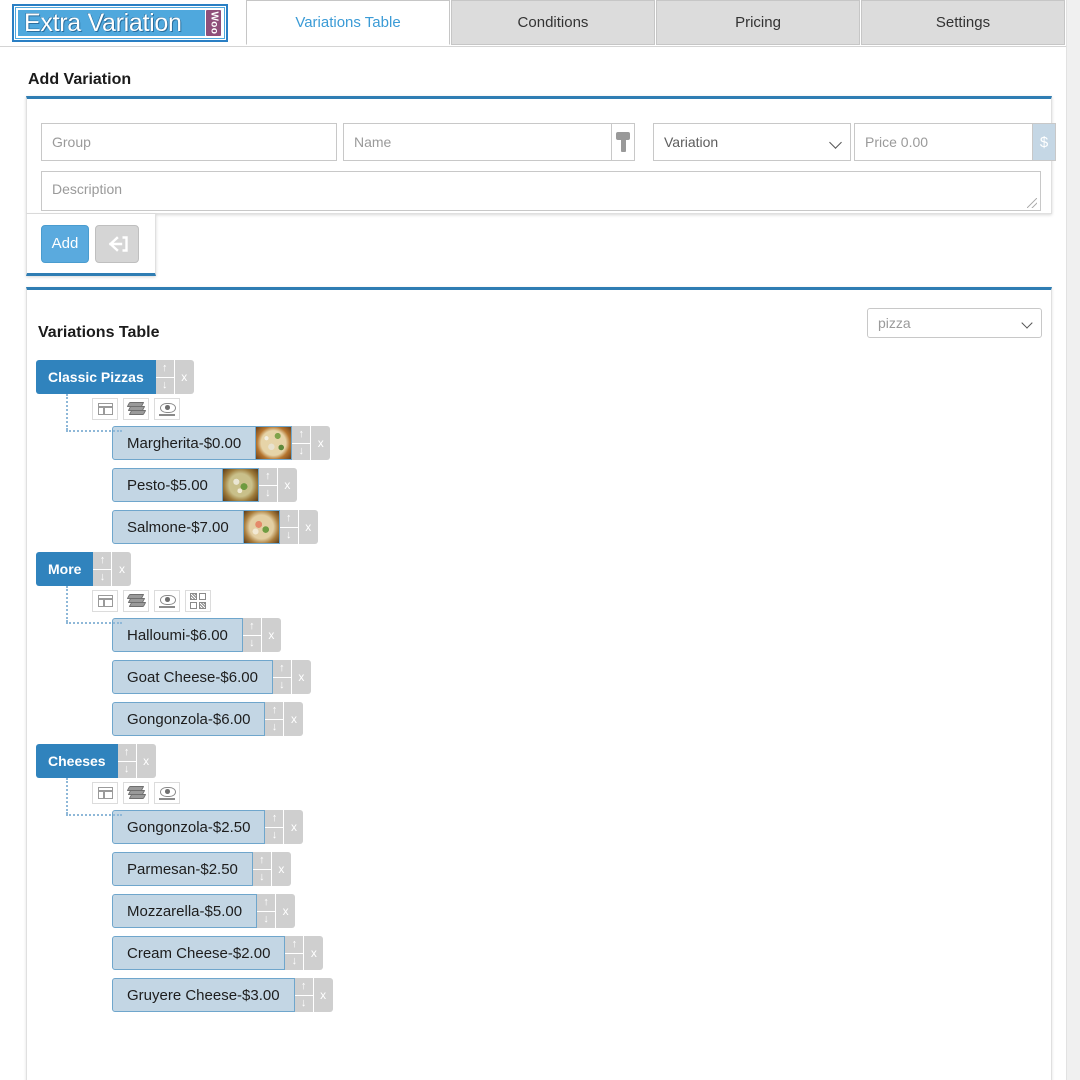 The image size is (1080, 1080). I want to click on variation-item-label: Gongonzola-$6.00, so click(189, 719).